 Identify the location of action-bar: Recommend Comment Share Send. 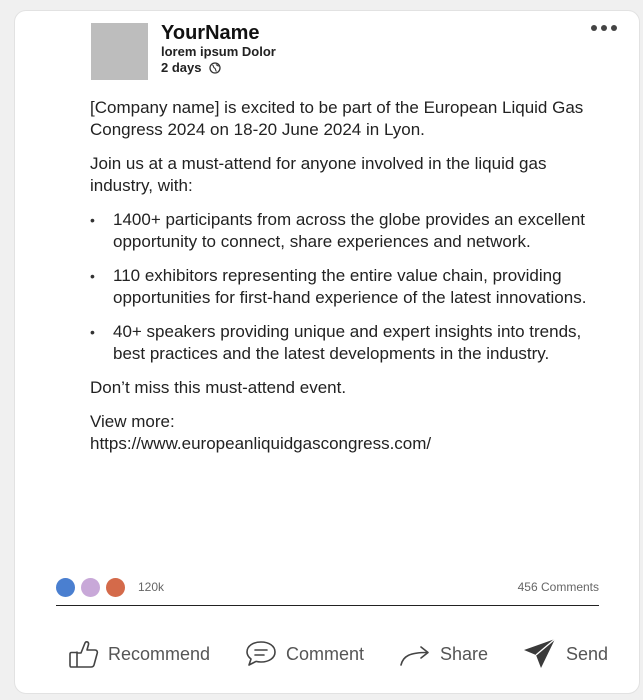
(338, 654).